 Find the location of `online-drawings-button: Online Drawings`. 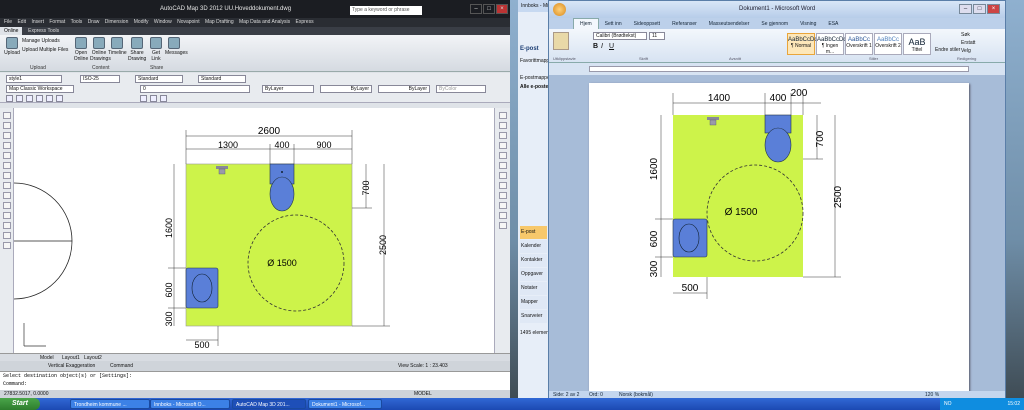

online-drawings-button: Online Drawings is located at coordinates (100, 49).